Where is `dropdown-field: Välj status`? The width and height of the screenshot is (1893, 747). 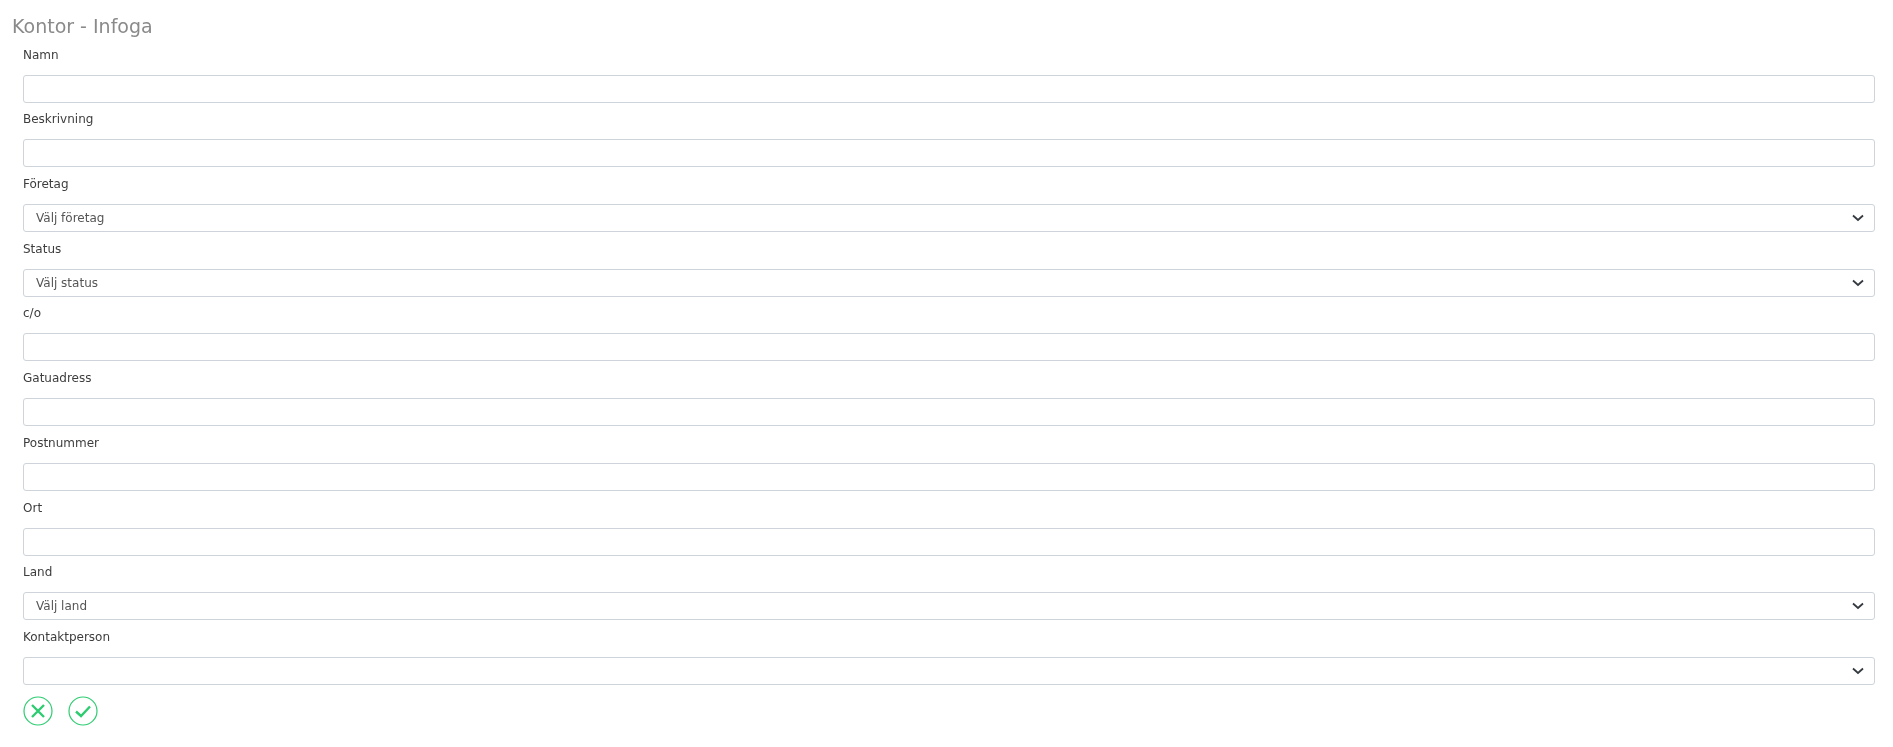
dropdown-field: Välj status is located at coordinates (949, 282).